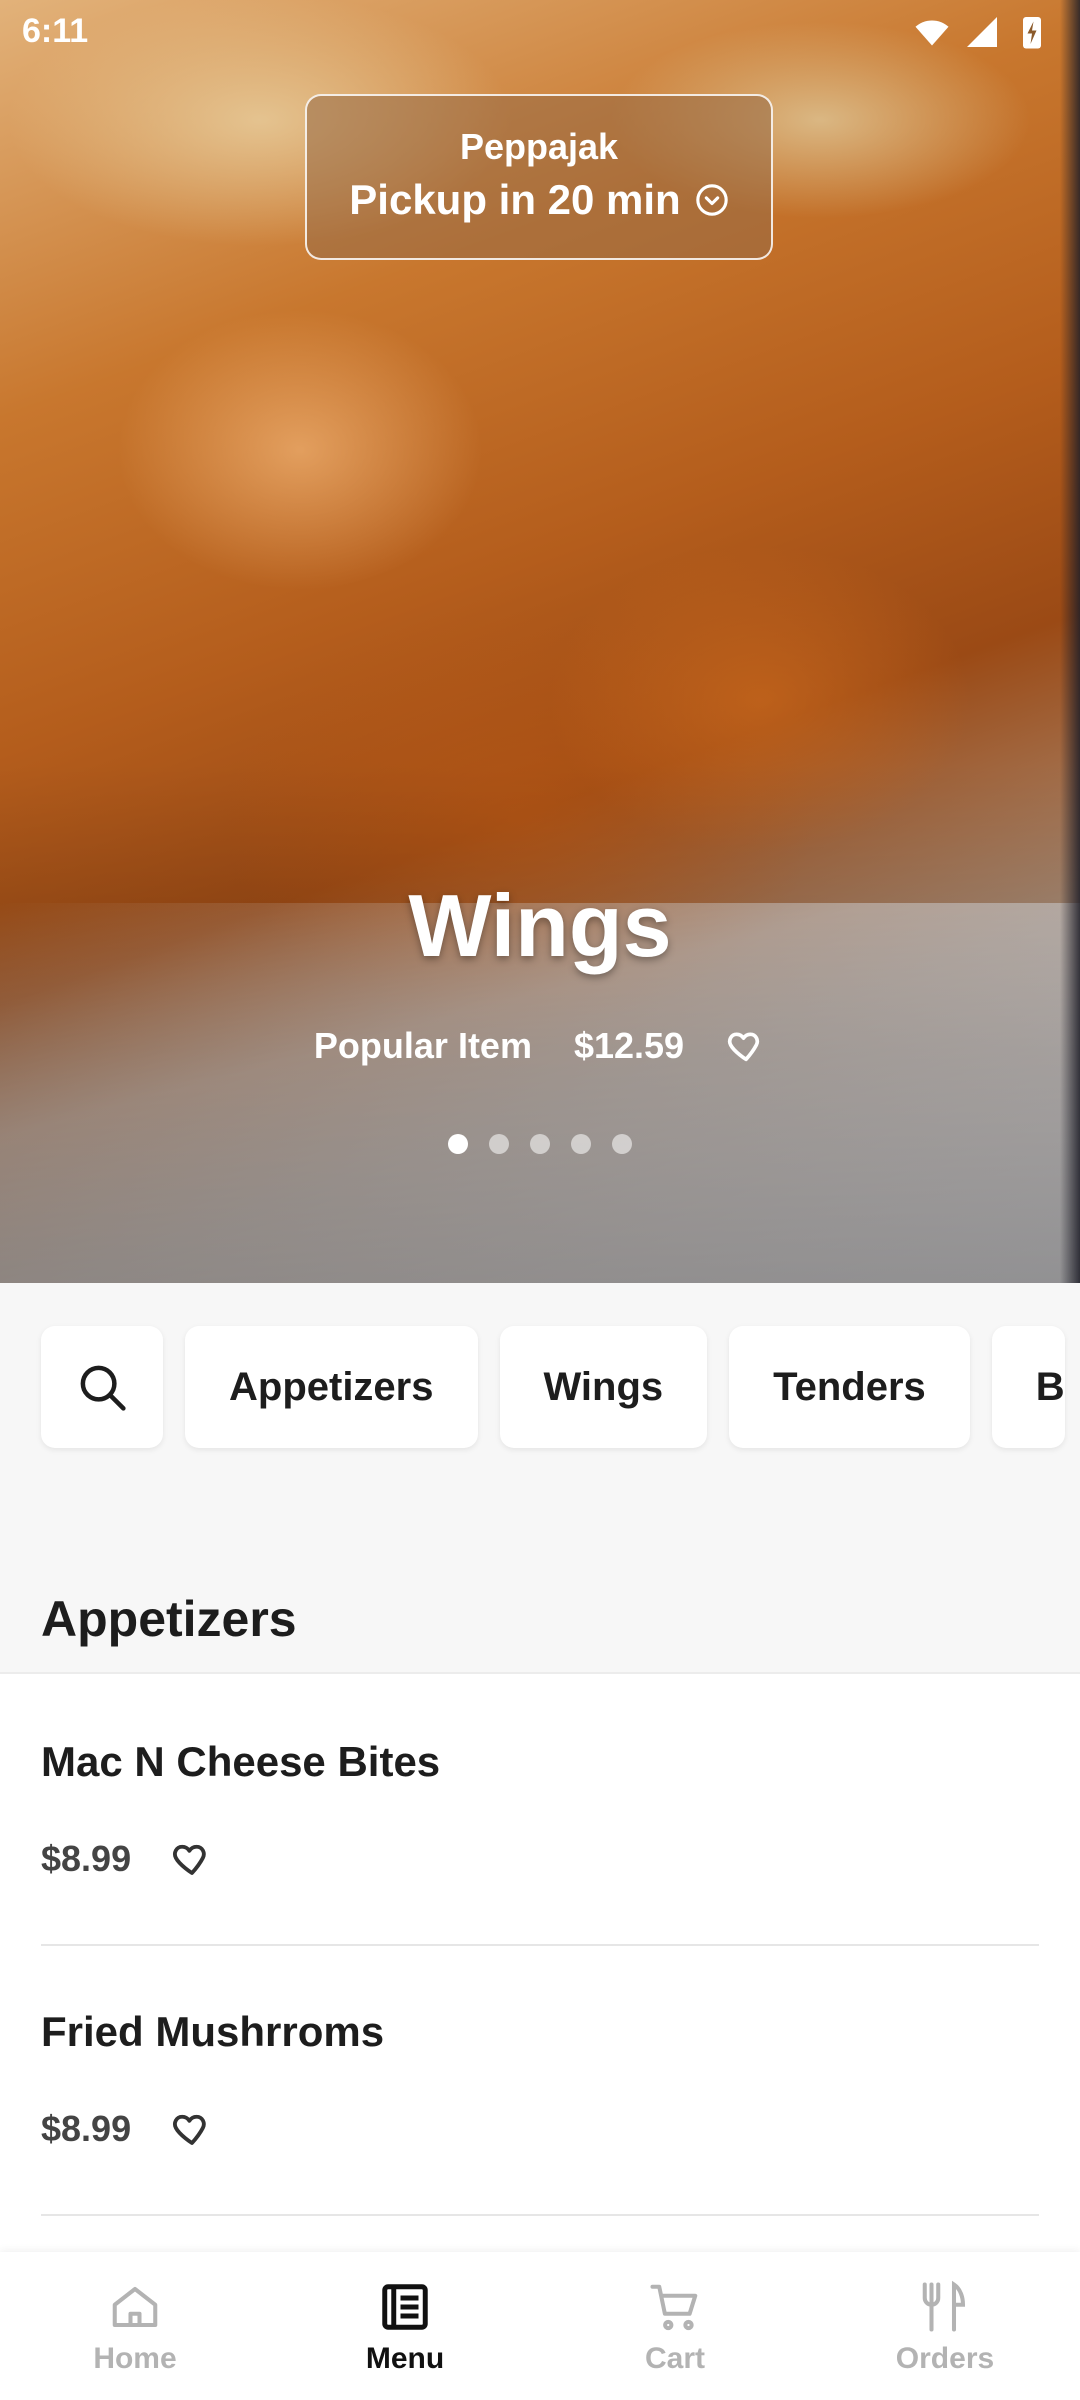 The width and height of the screenshot is (1080, 2400). I want to click on bottom-nav: Home Menu Cart Orders, so click(540, 2326).